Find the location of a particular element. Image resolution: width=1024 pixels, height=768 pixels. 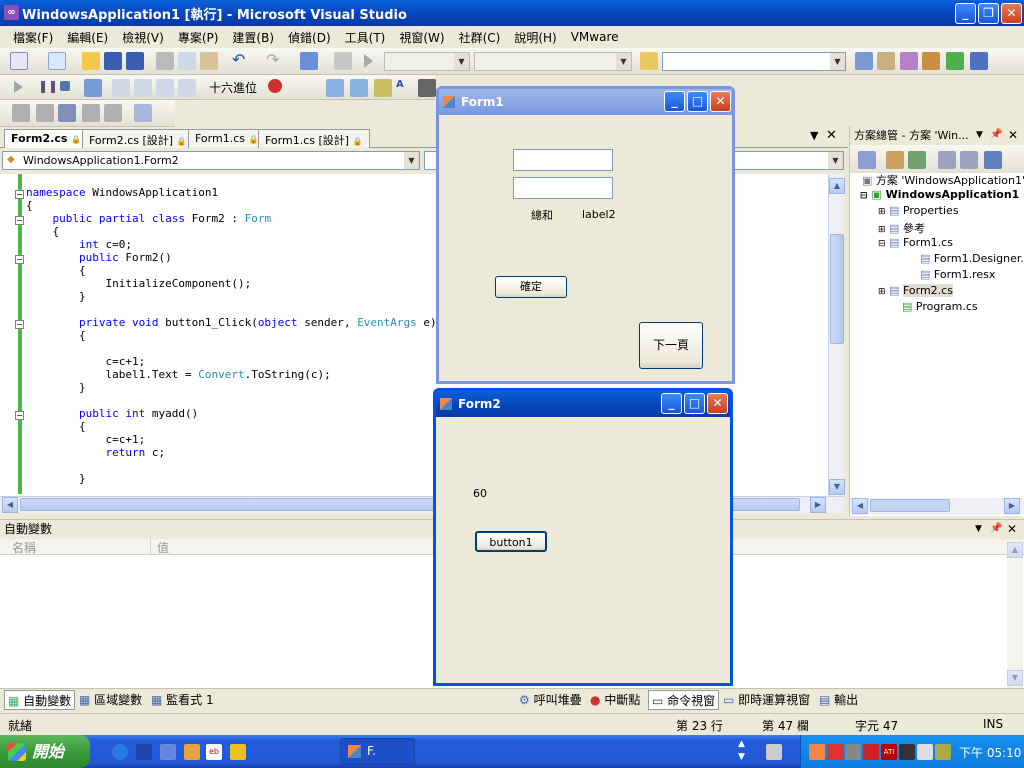

tab-form1-design: Form1.cs [設計] 🔒 is located at coordinates (314, 138).